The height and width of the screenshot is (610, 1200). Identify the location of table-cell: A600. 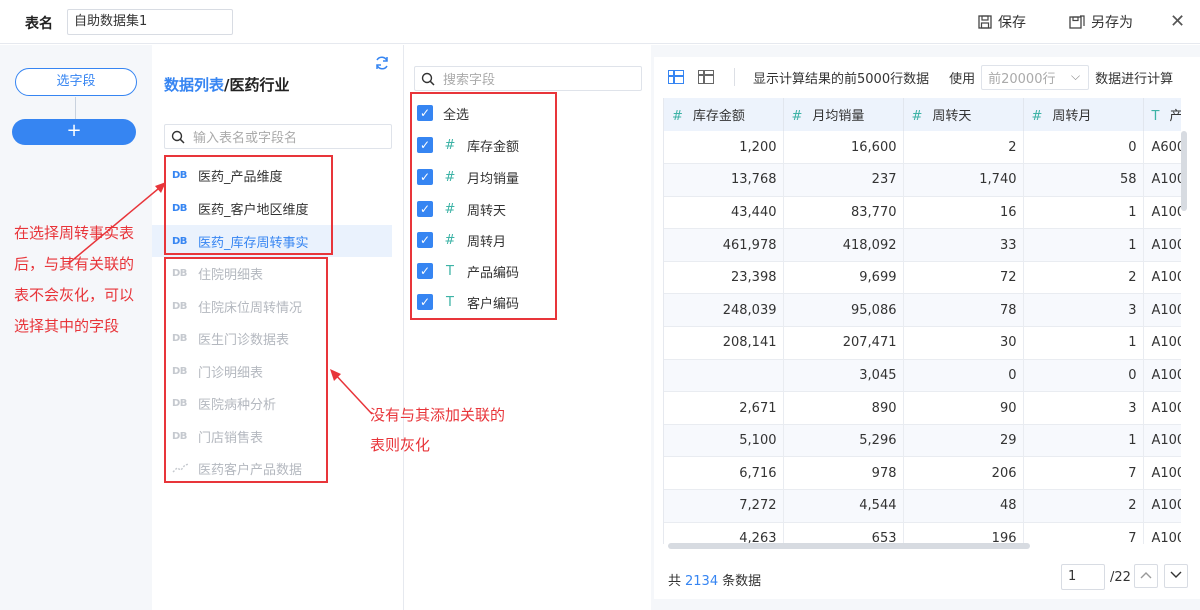
(1162, 148).